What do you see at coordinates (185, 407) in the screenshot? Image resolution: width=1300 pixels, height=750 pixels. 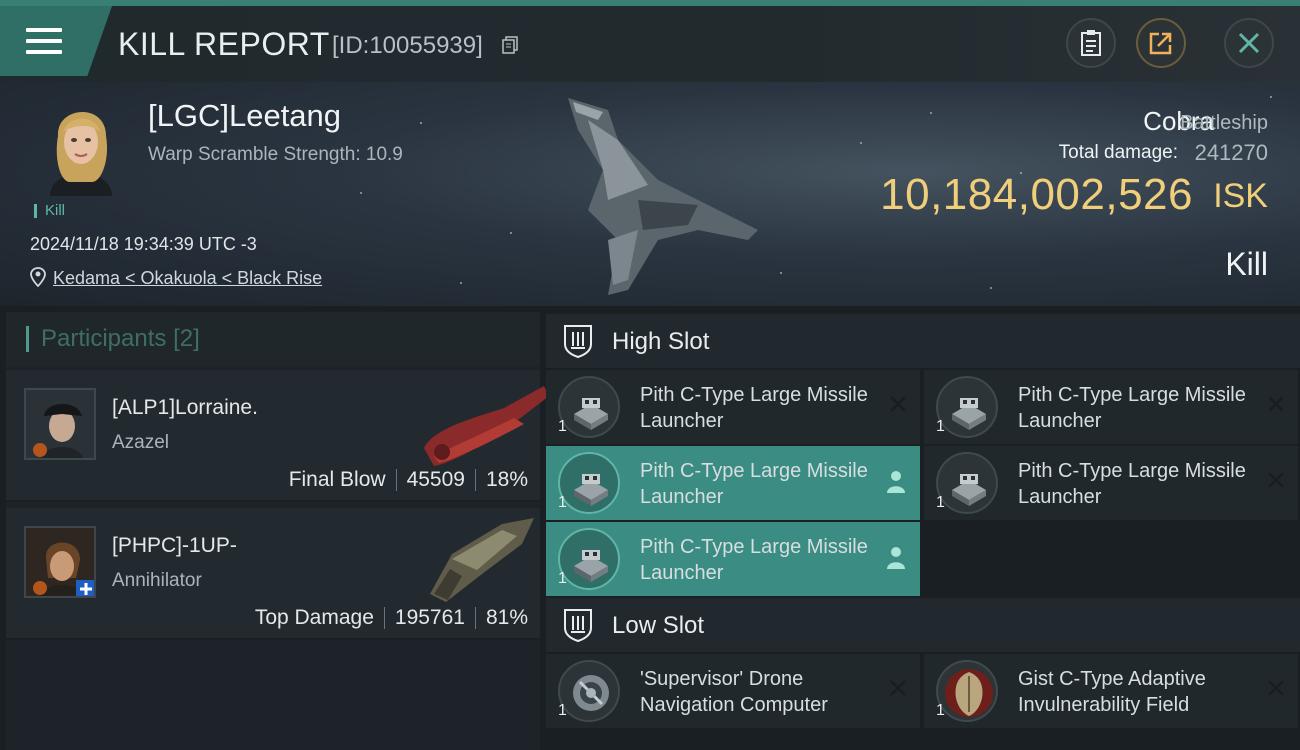 I see `participant-name: [ALP1]Lorraine.` at bounding box center [185, 407].